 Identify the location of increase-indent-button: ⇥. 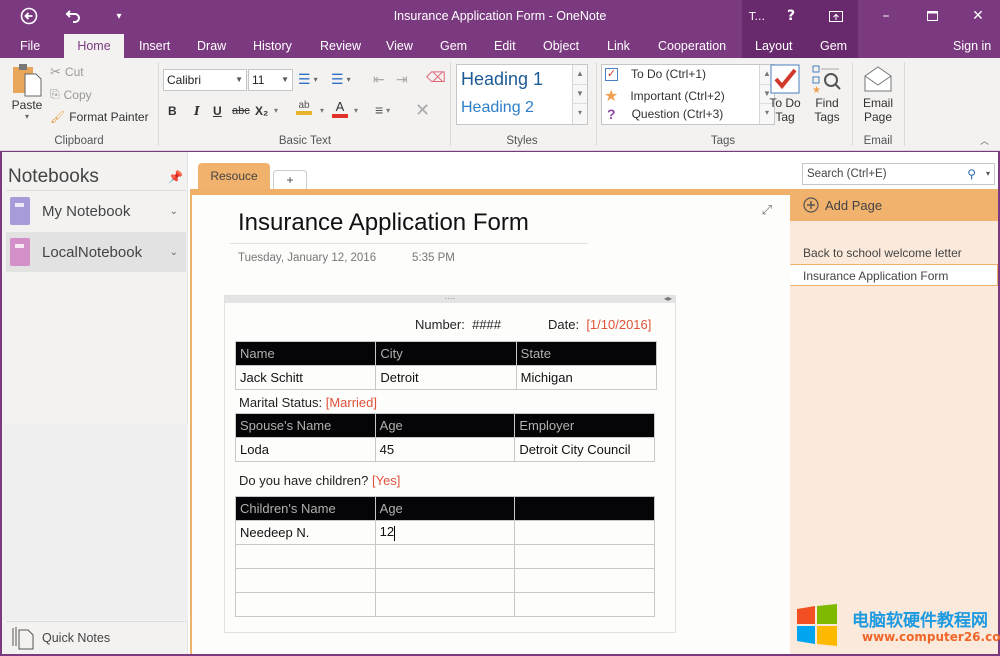
(402, 79).